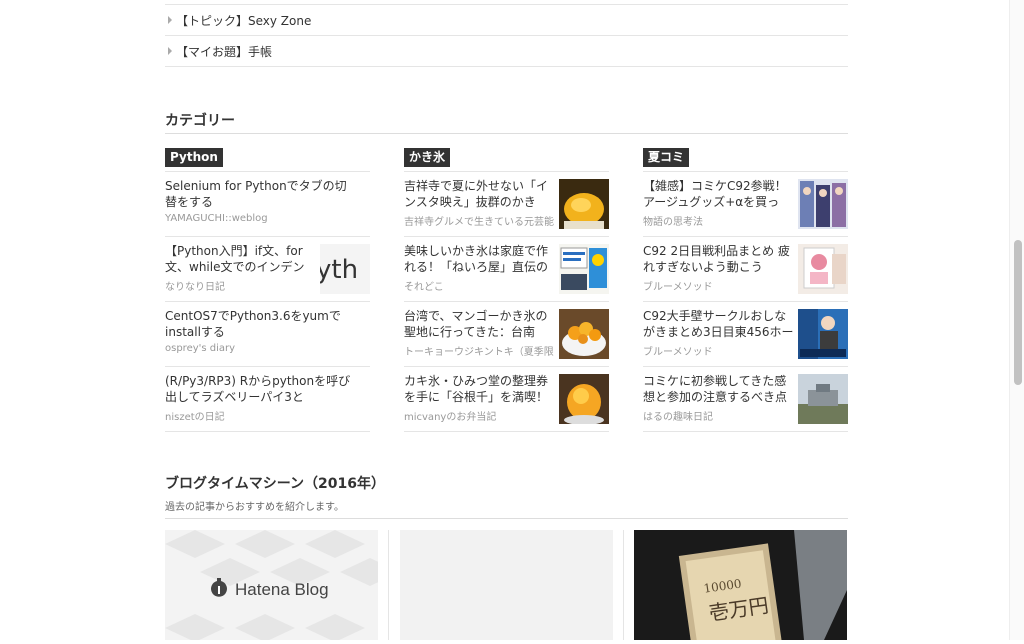  I want to click on entry-title: CentOS7でPython3.6をyumでinstallする, so click(260, 324).